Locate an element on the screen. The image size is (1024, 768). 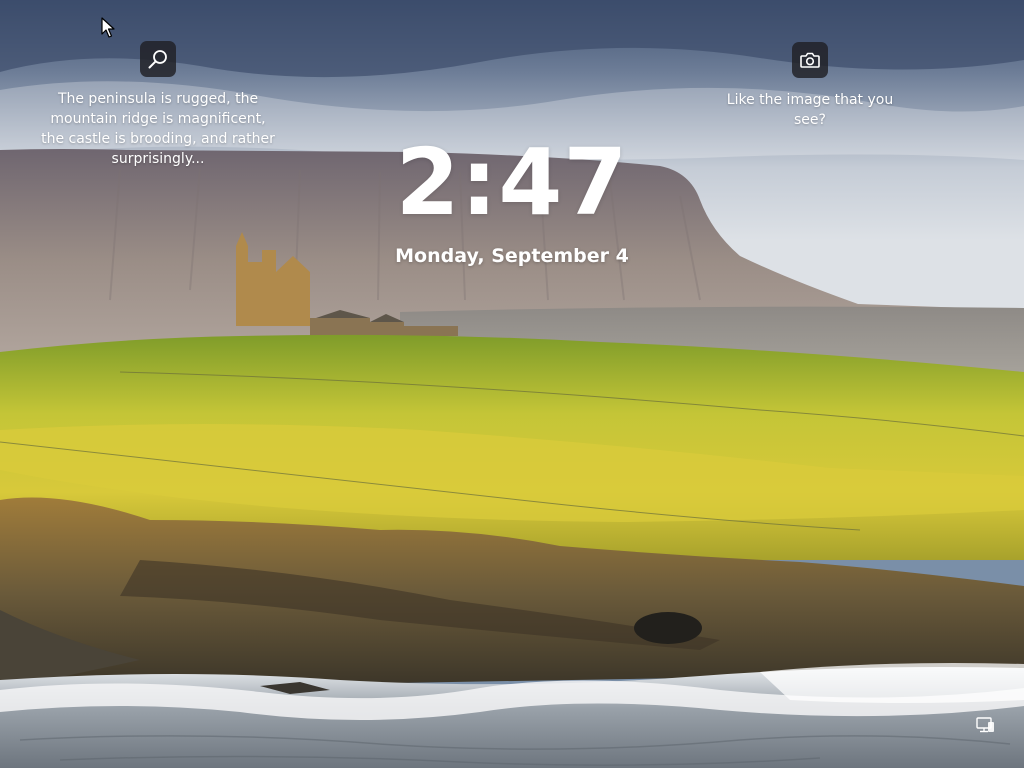
lock-screen-time: 2:47 is located at coordinates (512, 182).